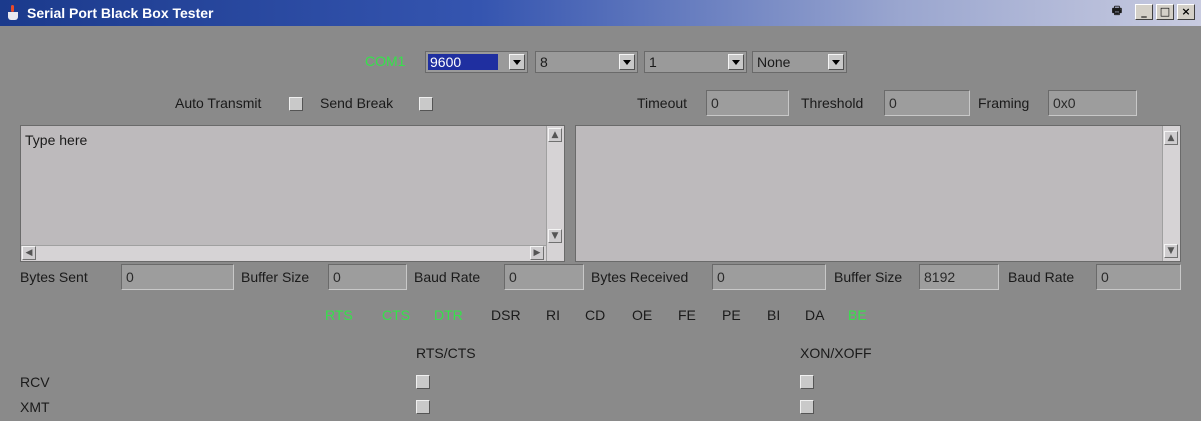 The height and width of the screenshot is (421, 1201). What do you see at coordinates (1144, 12) in the screenshot?
I see `minimize-button: _` at bounding box center [1144, 12].